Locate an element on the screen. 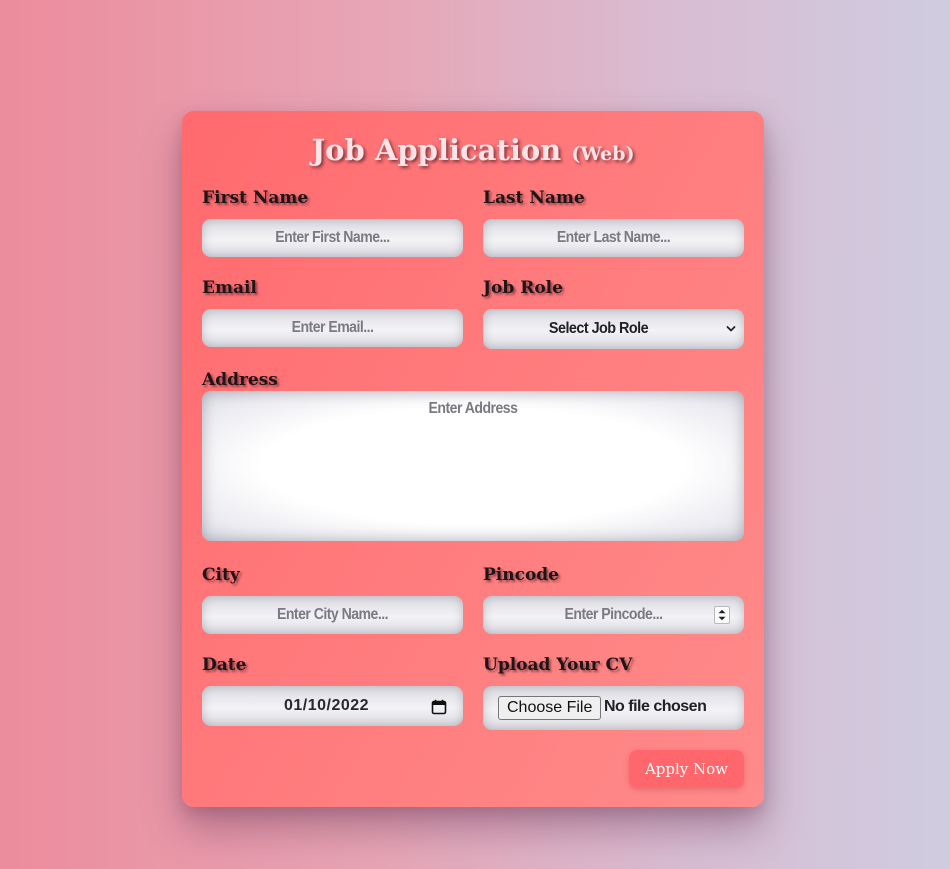 The width and height of the screenshot is (950, 869). cv-label: Upload Your CV is located at coordinates (558, 665).